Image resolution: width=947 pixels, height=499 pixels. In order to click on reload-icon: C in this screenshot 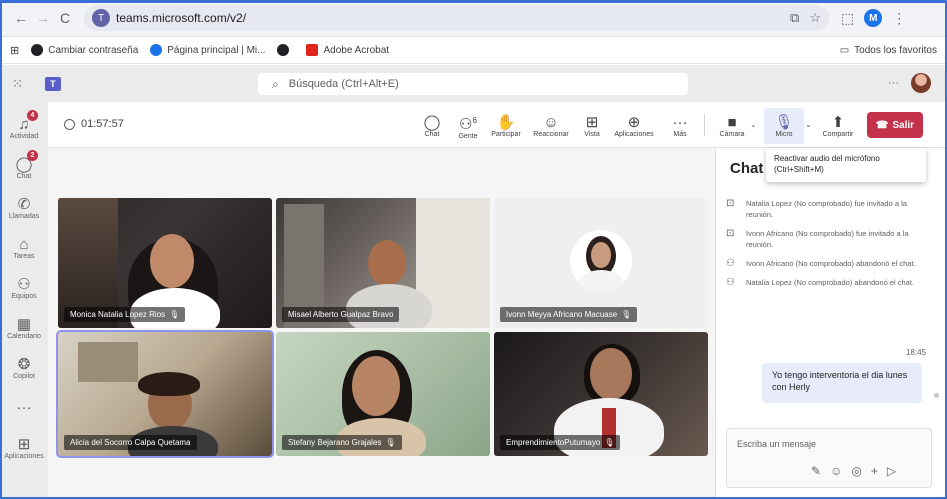, I will do `click(65, 18)`.